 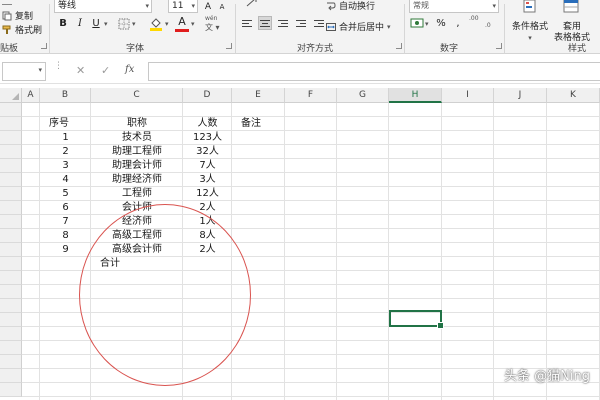 I want to click on percent-button: %, so click(x=441, y=24).